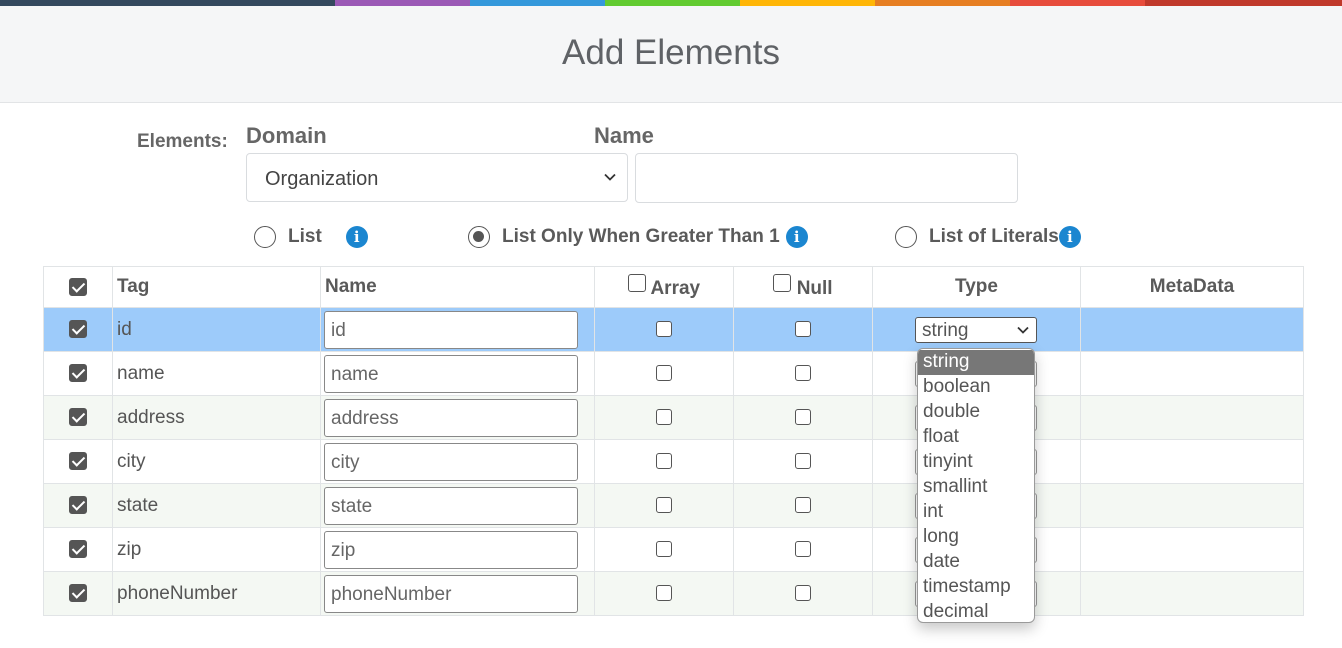 The image size is (1342, 648). I want to click on type-select-value: string, so click(945, 330).